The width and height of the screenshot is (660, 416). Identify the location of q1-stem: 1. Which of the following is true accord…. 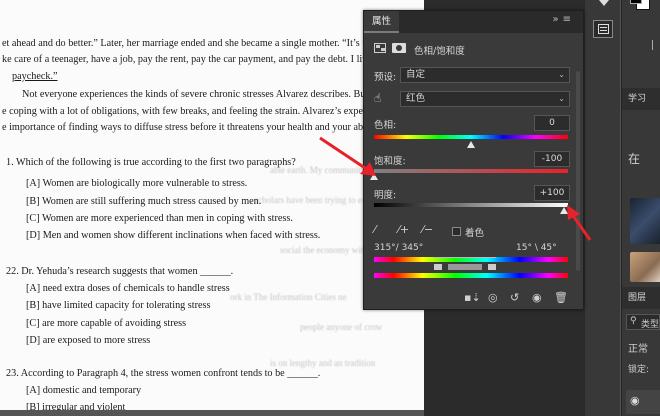
(151, 162).